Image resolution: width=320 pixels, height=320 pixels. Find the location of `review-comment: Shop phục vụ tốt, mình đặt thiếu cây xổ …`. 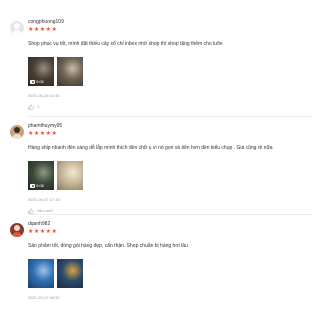

review-comment: Shop phục vụ tốt, mình đặt thiếu cây xổ … is located at coordinates (125, 44).